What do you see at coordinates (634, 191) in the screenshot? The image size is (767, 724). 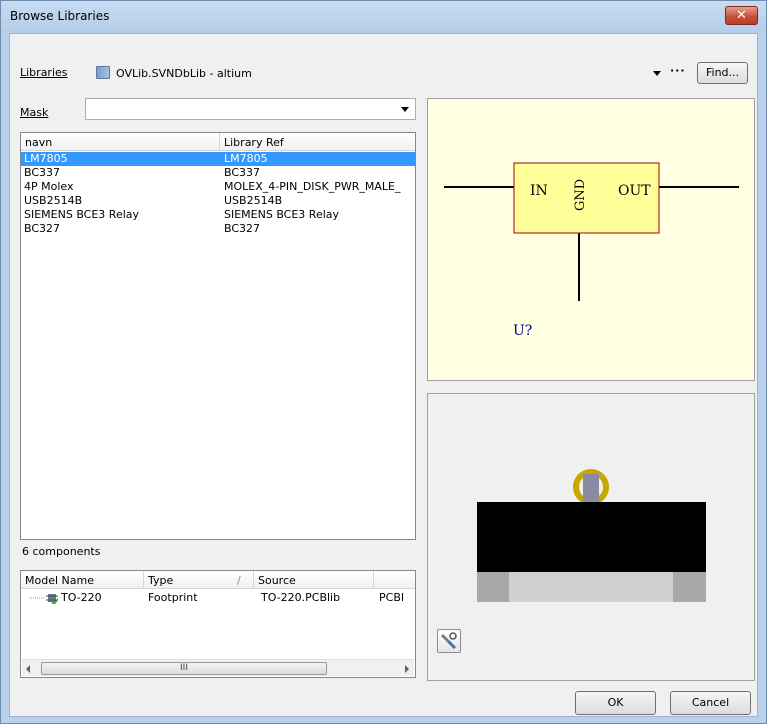 I see `pin-out-label: OUT` at bounding box center [634, 191].